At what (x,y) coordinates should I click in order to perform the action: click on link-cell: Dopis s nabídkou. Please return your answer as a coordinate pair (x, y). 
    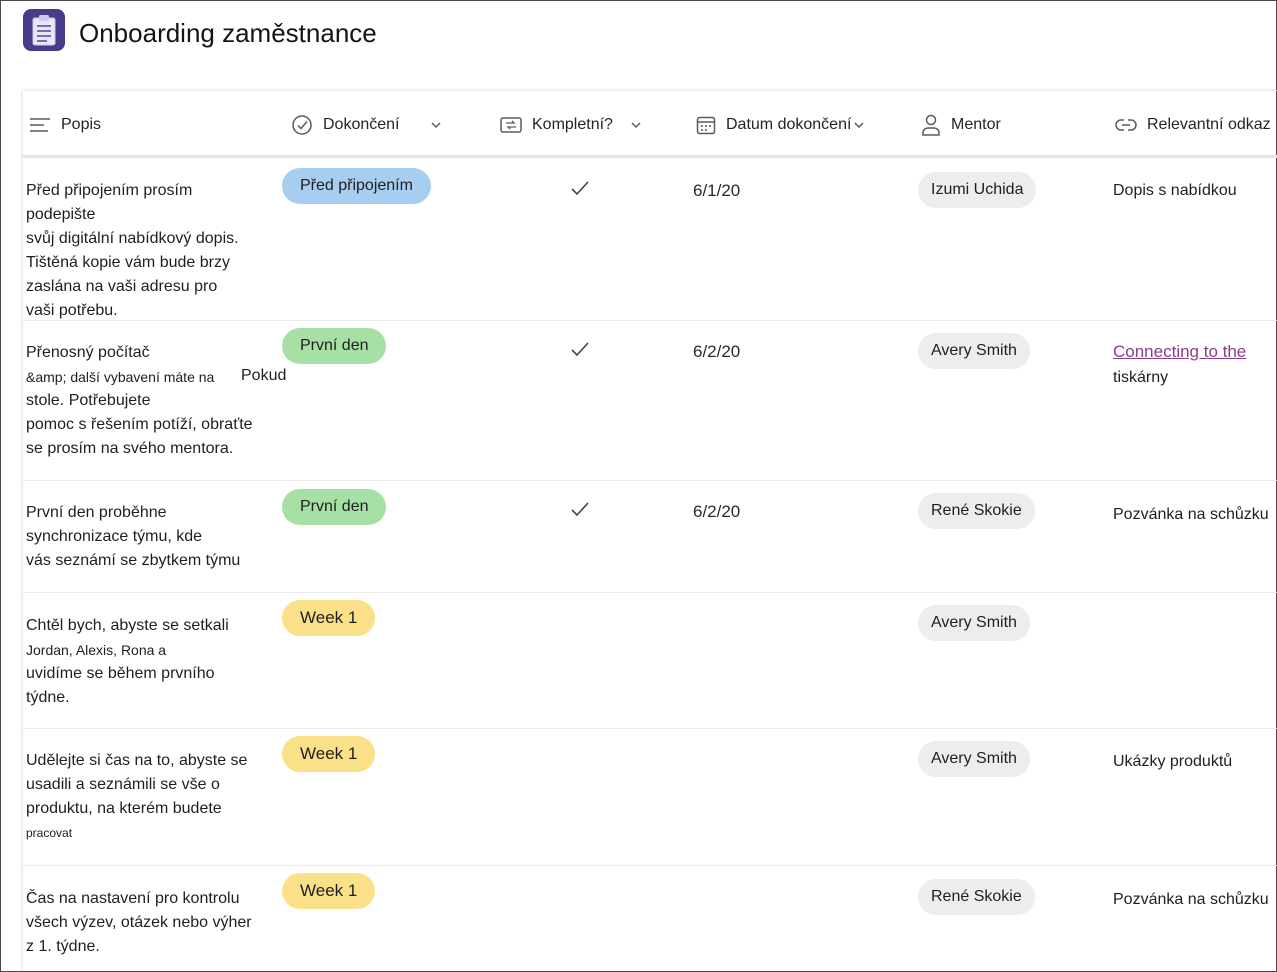
    Looking at the image, I should click on (1175, 190).